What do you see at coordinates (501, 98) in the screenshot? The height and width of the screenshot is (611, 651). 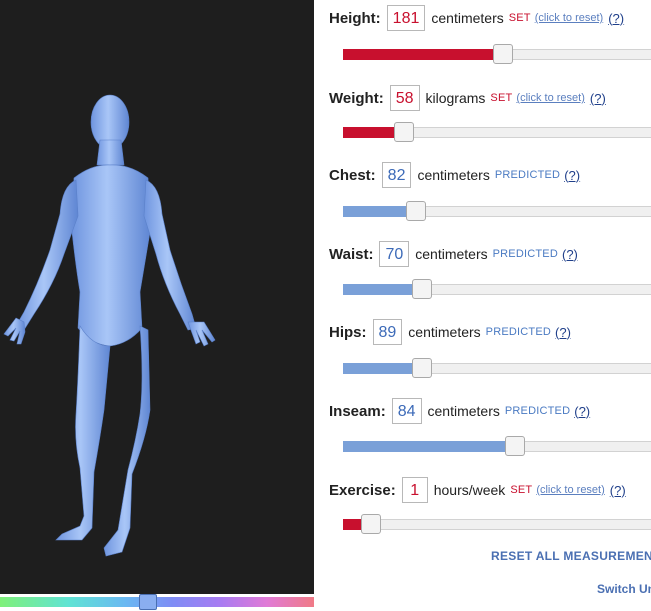 I see `weight-status: SET` at bounding box center [501, 98].